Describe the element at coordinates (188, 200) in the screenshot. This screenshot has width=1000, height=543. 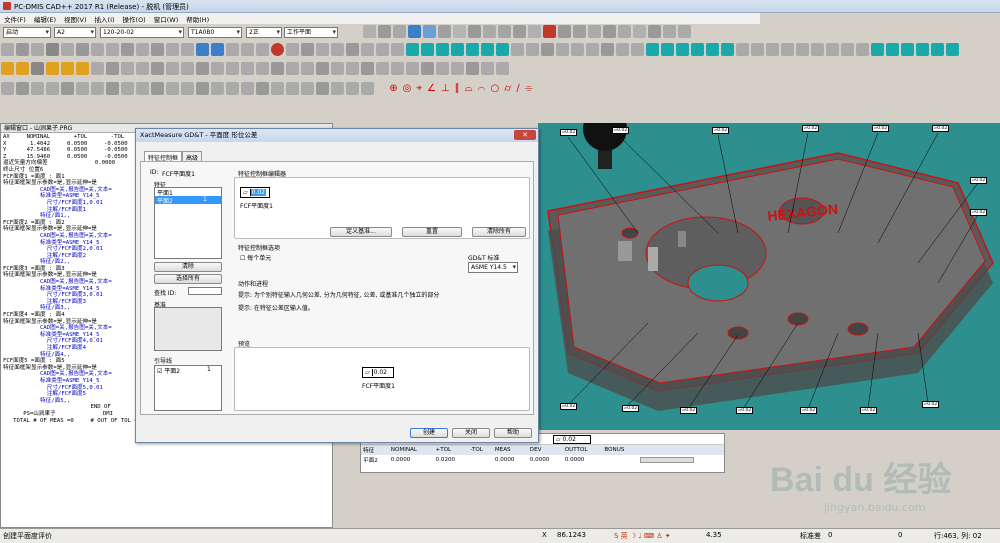
I see `list-item: 平面2 1` at that location.